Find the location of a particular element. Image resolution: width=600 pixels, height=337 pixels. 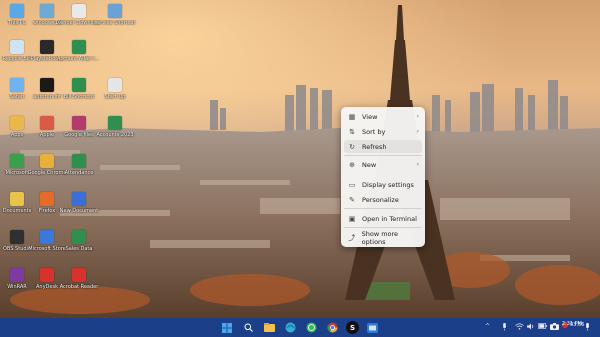

tray-overflow-chevron-icon: ^ is located at coordinates (487, 326).